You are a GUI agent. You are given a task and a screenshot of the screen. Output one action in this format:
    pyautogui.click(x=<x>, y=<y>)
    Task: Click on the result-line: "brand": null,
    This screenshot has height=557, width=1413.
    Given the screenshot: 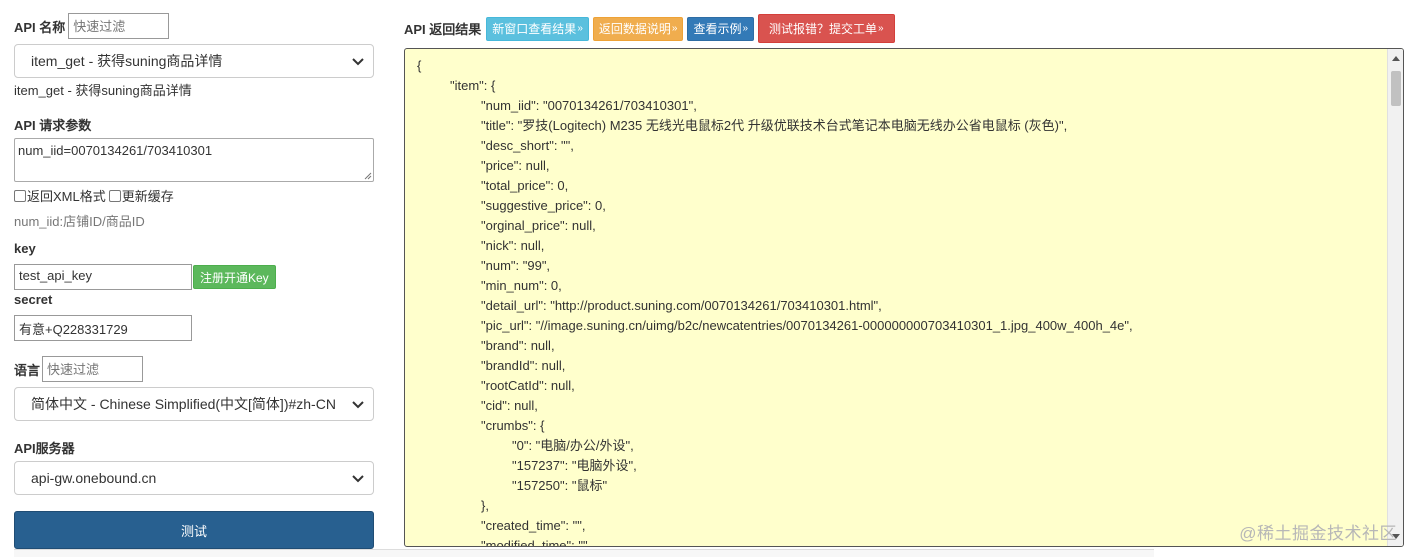 What is the action you would take?
    pyautogui.click(x=518, y=345)
    